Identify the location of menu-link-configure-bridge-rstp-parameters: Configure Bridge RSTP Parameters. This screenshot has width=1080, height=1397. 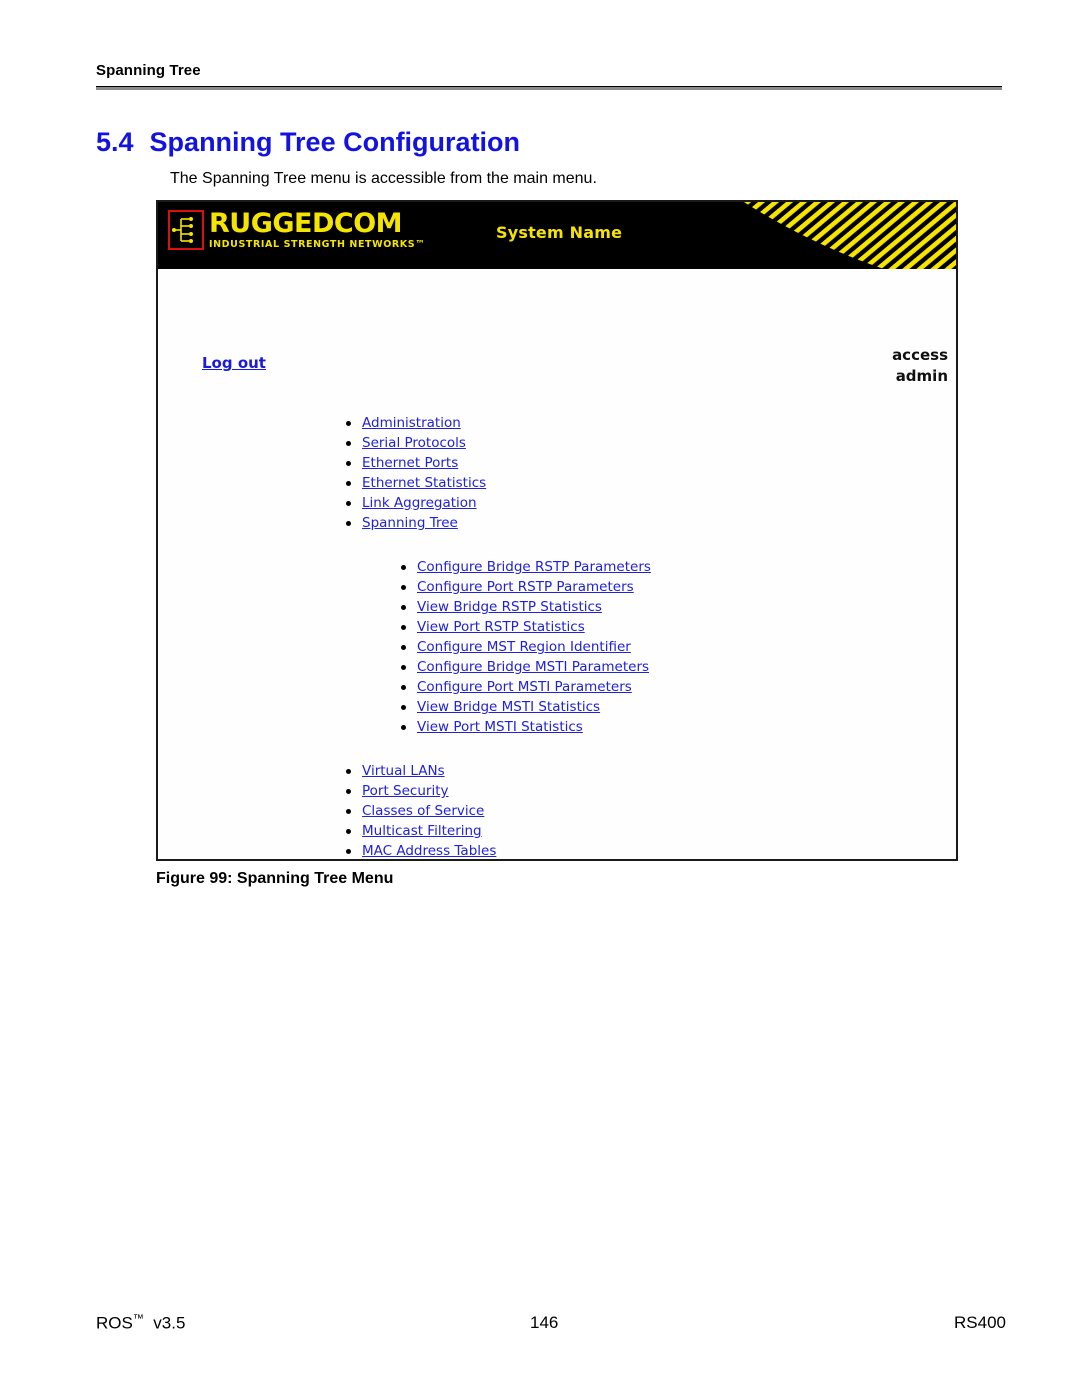
(534, 567).